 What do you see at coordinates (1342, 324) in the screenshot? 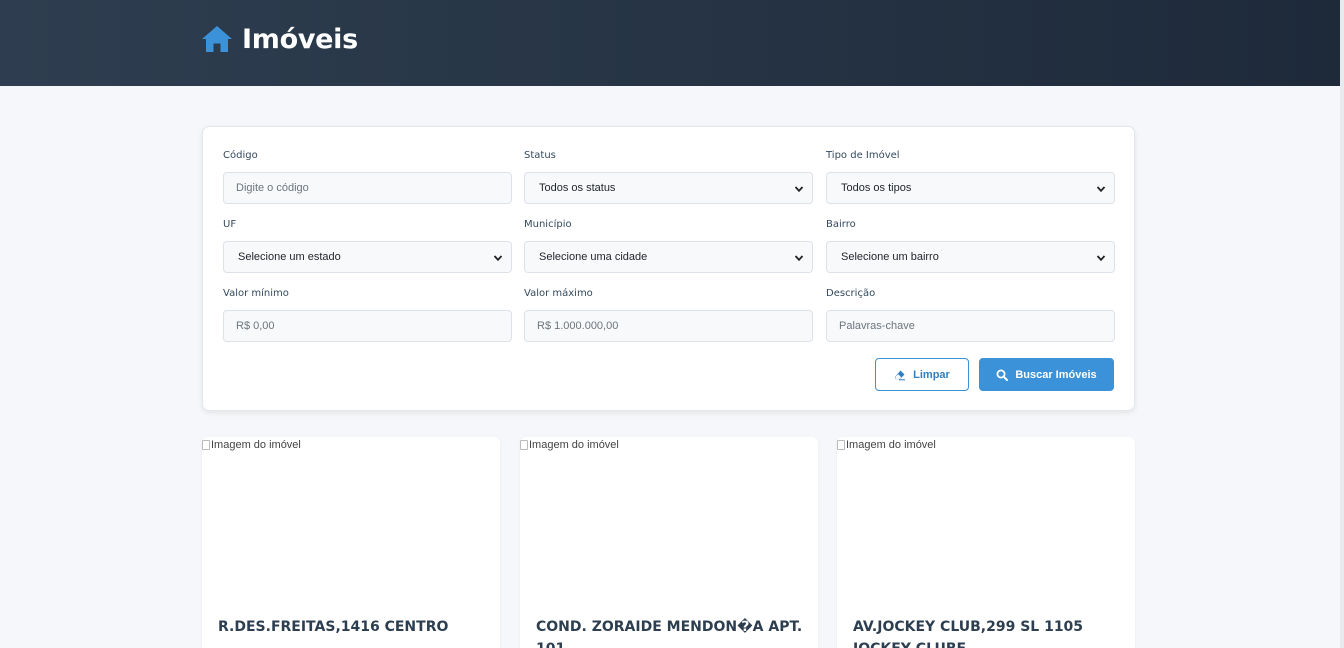
I see `page-scrollbar` at bounding box center [1342, 324].